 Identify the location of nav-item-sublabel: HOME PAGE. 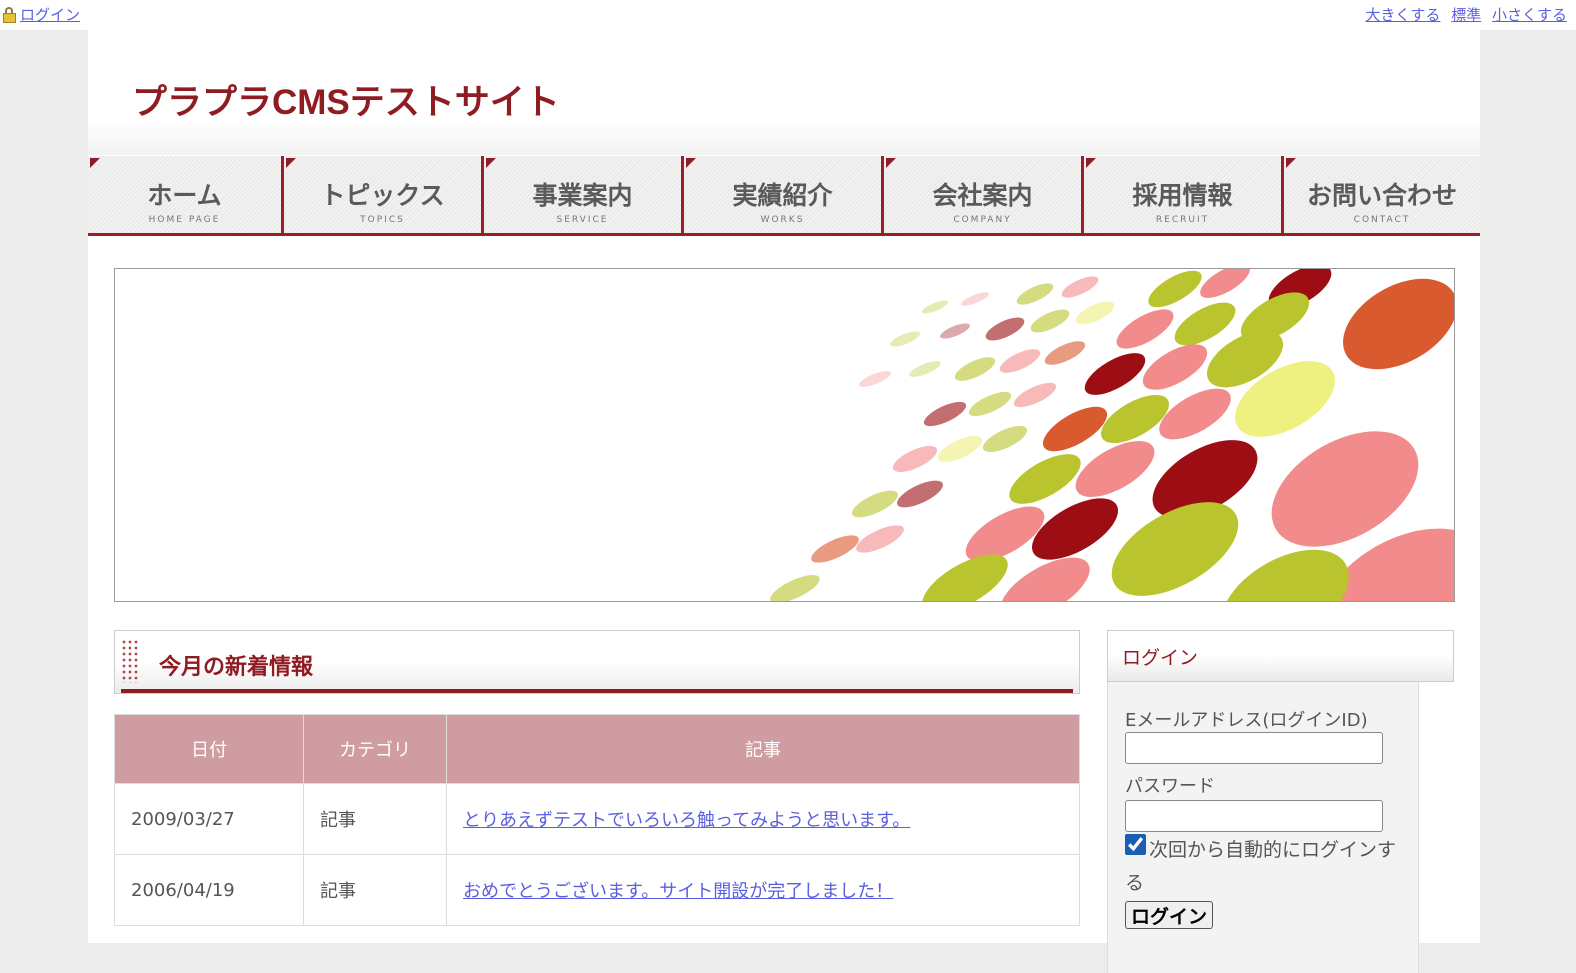
(184, 220).